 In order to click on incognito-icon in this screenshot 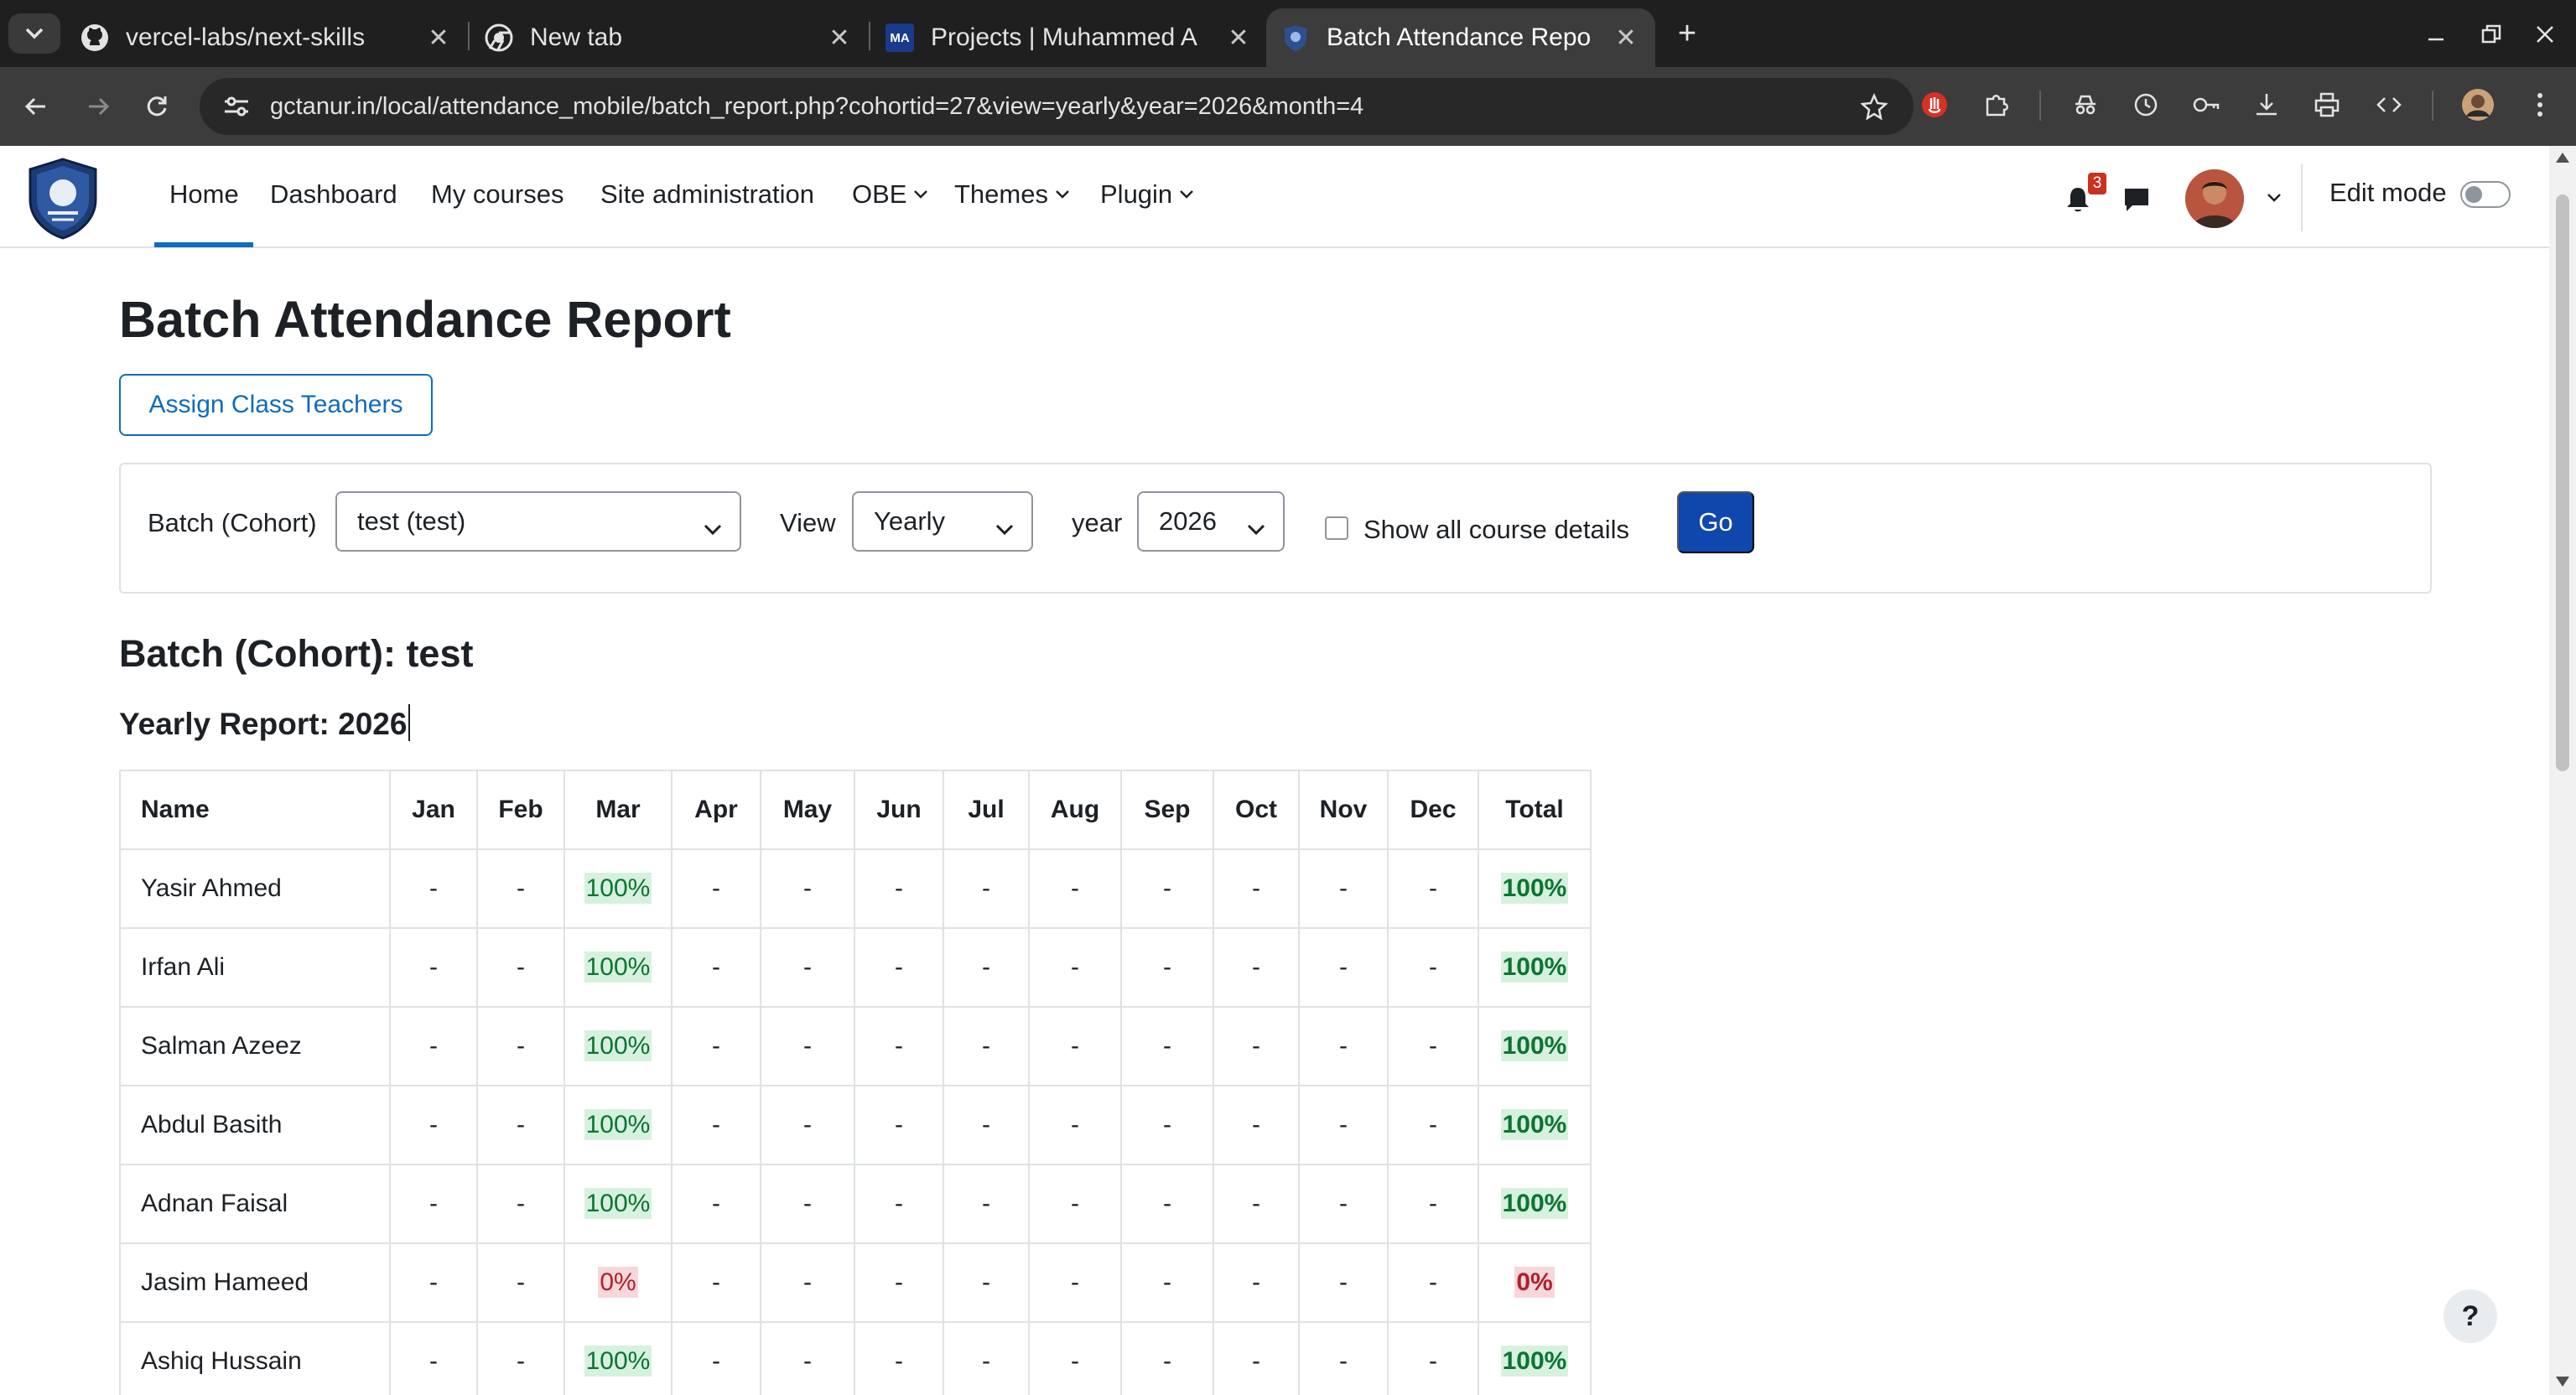, I will do `click(2085, 105)`.